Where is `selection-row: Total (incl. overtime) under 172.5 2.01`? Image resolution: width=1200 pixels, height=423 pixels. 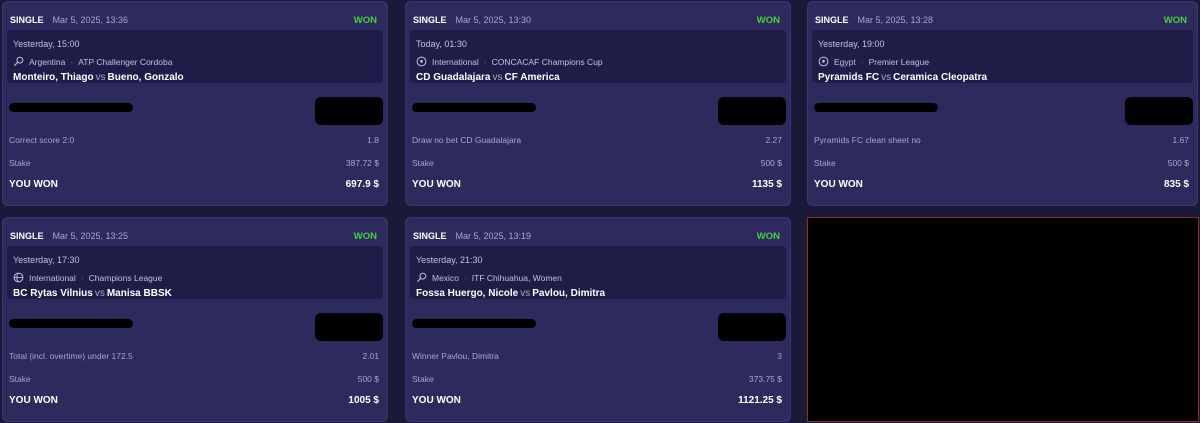
selection-row: Total (incl. overtime) under 172.5 2.01 is located at coordinates (194, 356).